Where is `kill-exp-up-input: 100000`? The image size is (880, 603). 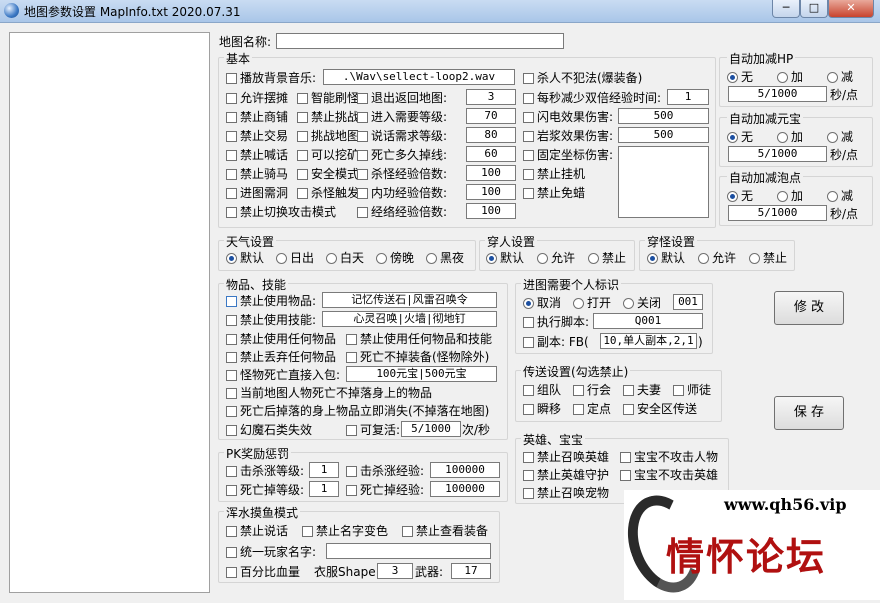
kill-exp-up-input: 100000 is located at coordinates (465, 470).